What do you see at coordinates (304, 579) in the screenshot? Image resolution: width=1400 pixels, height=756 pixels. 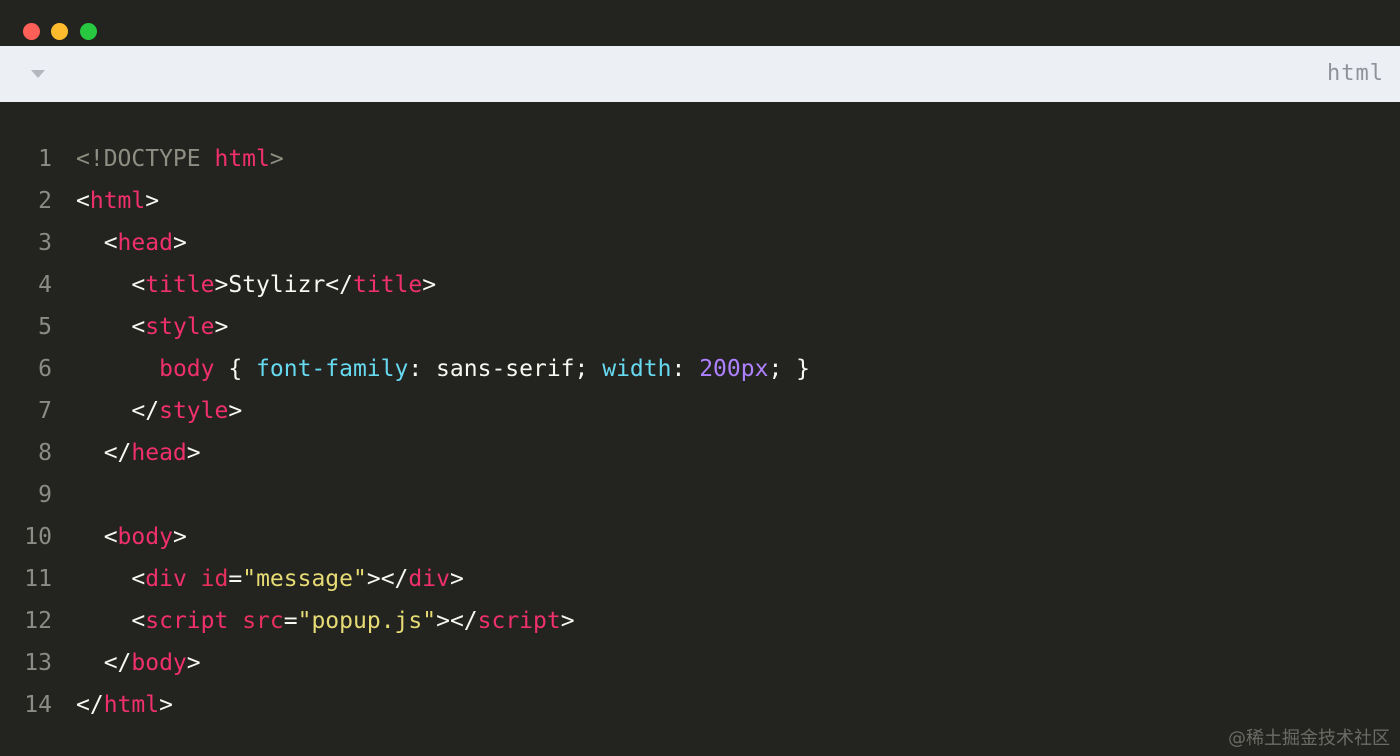 I see `code-token: "message"` at bounding box center [304, 579].